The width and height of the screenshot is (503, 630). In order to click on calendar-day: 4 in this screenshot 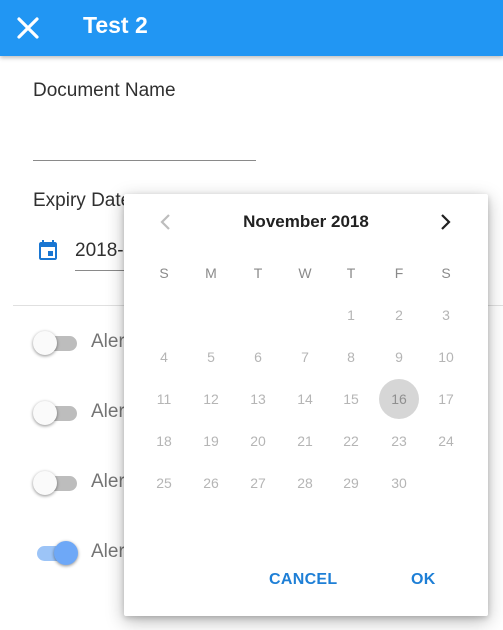, I will do `click(164, 357)`.